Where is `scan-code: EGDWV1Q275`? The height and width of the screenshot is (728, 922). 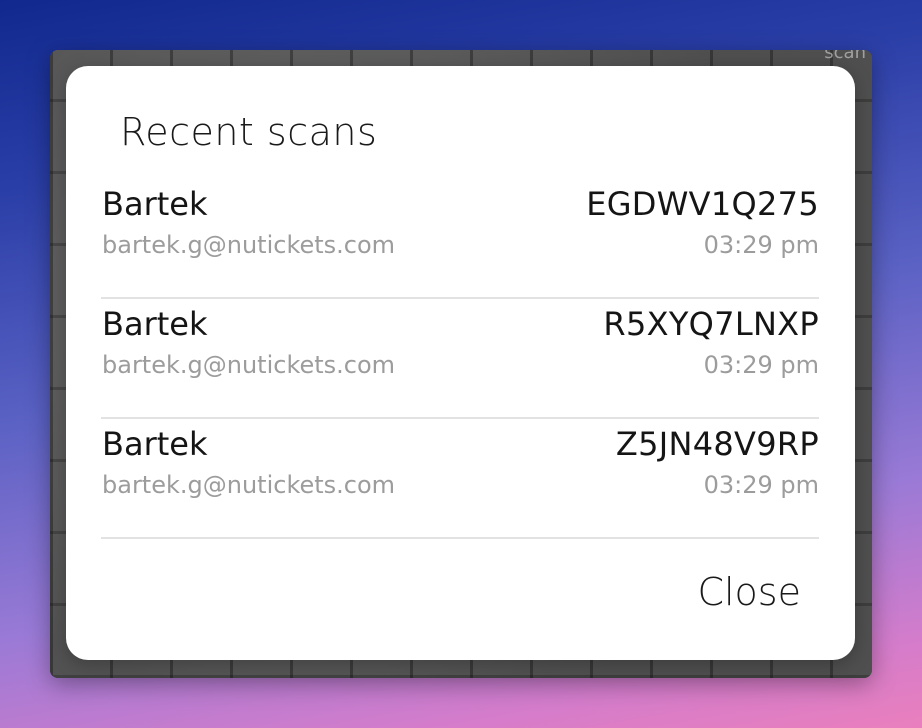
scan-code: EGDWV1Q275 is located at coordinates (702, 204).